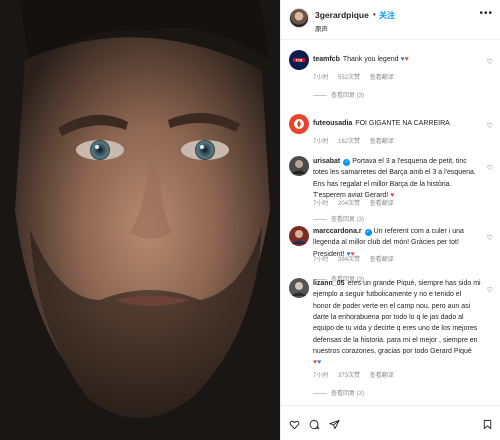 The width and height of the screenshot is (500, 440). I want to click on comment-username: marccardona.r, so click(337, 231).